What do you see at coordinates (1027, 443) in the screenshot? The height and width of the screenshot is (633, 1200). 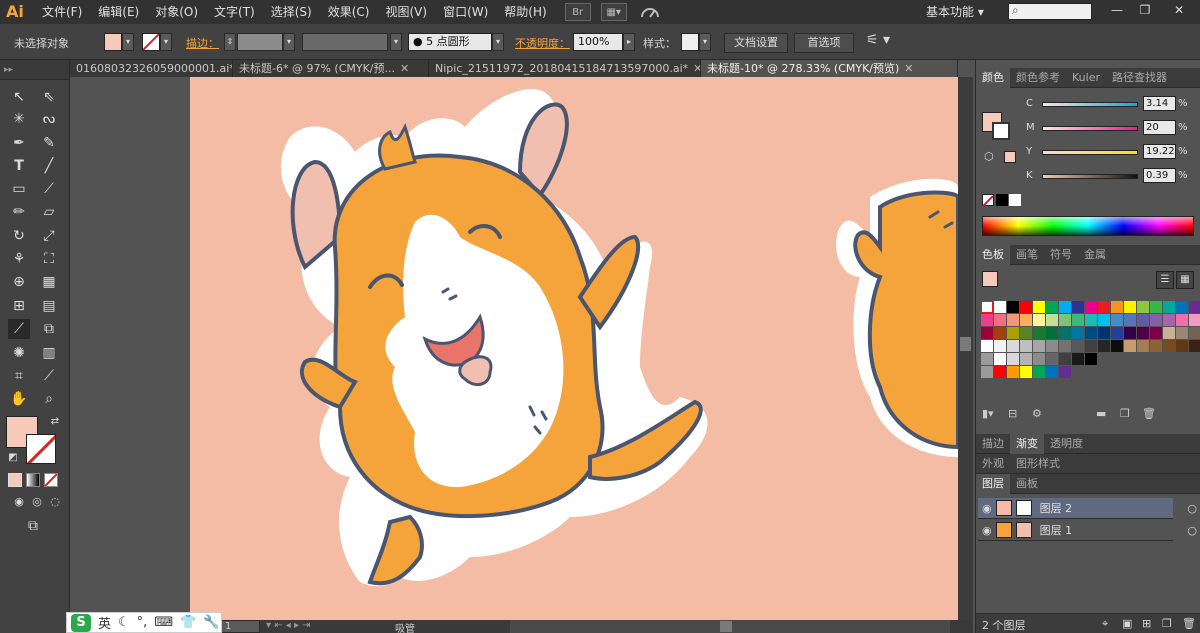 I see `tab-gradient: 渐变` at bounding box center [1027, 443].